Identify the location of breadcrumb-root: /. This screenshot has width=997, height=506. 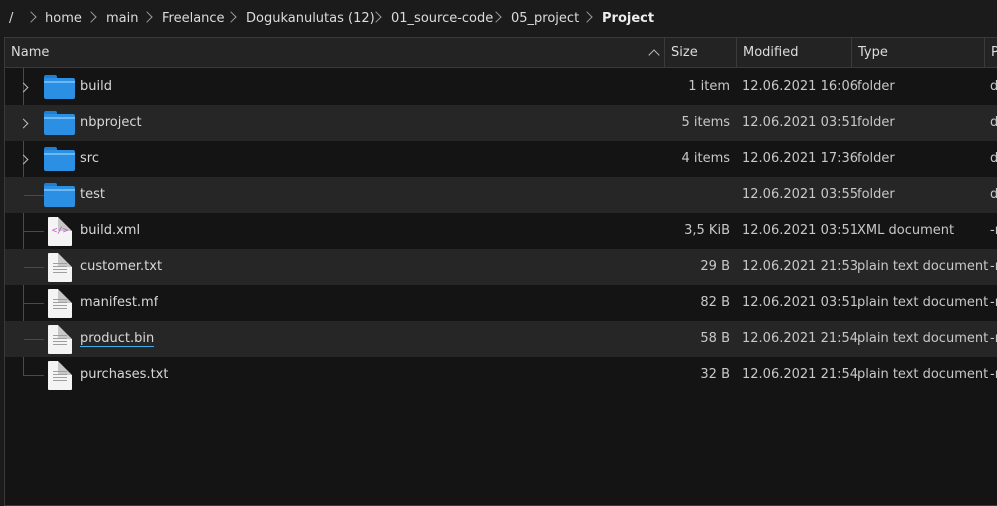
(11, 19).